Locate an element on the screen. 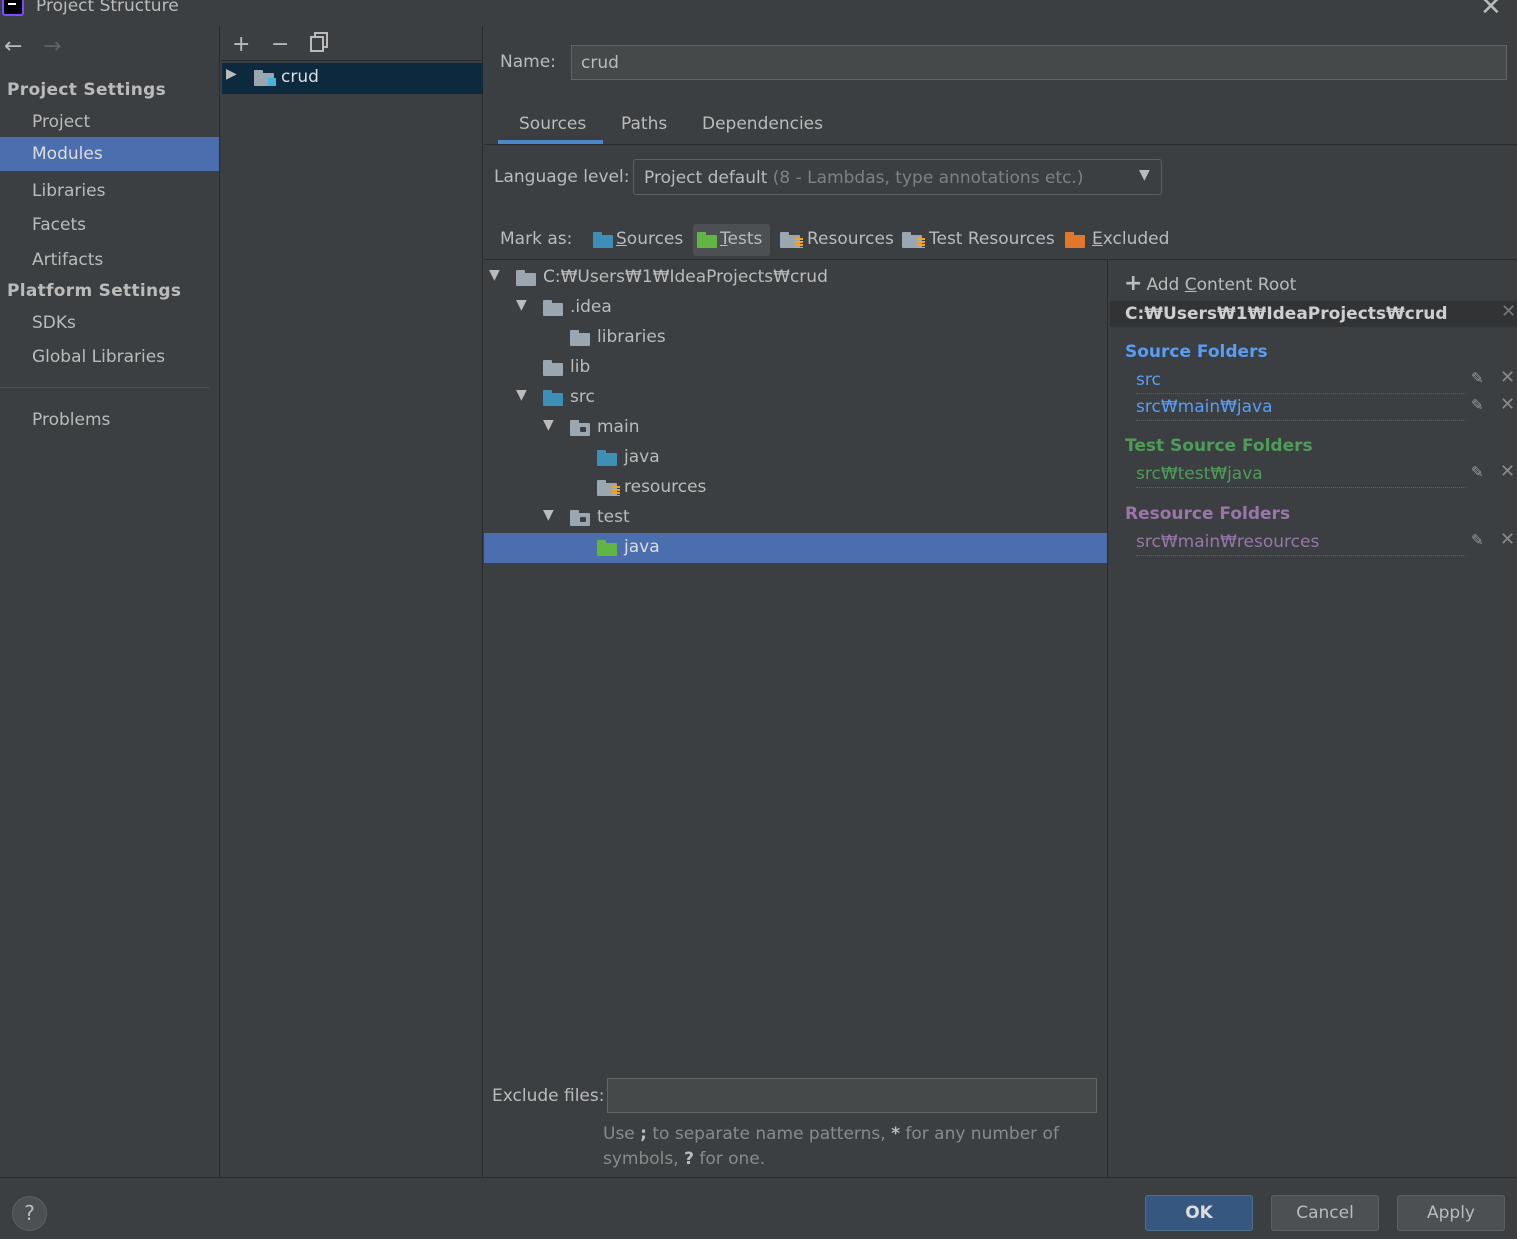  module-folder-icon is located at coordinates (265, 78).